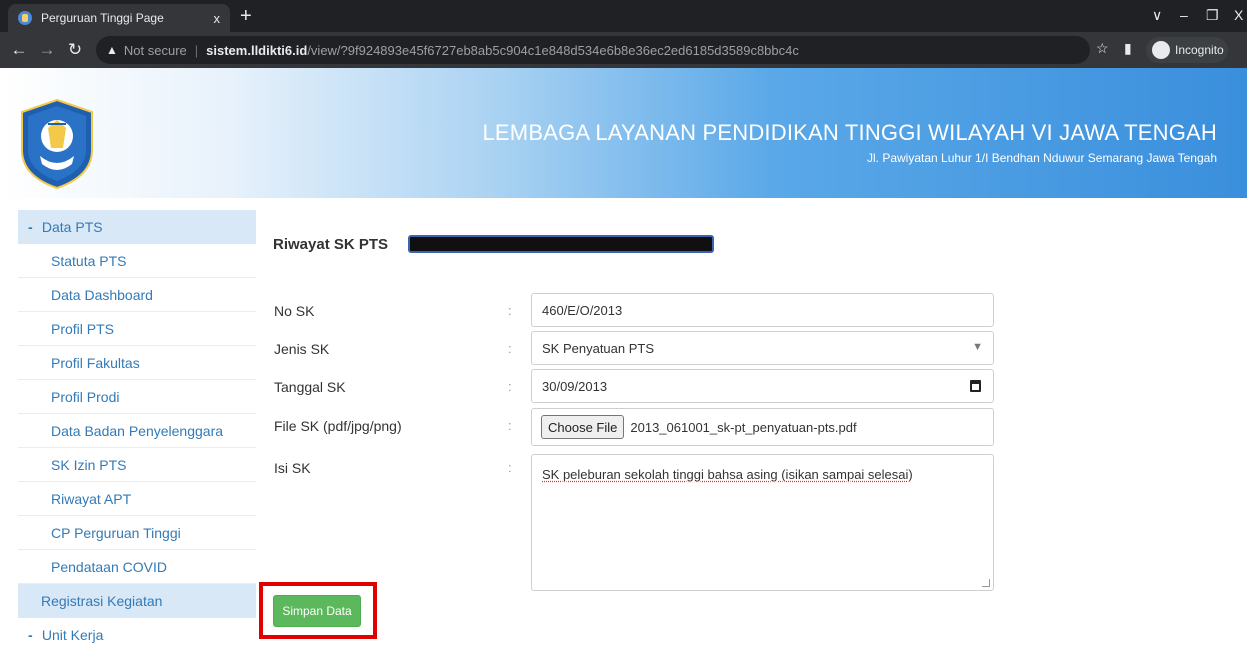 The height and width of the screenshot is (664, 1247). I want to click on side-panel-icon: ▮, so click(1128, 48).